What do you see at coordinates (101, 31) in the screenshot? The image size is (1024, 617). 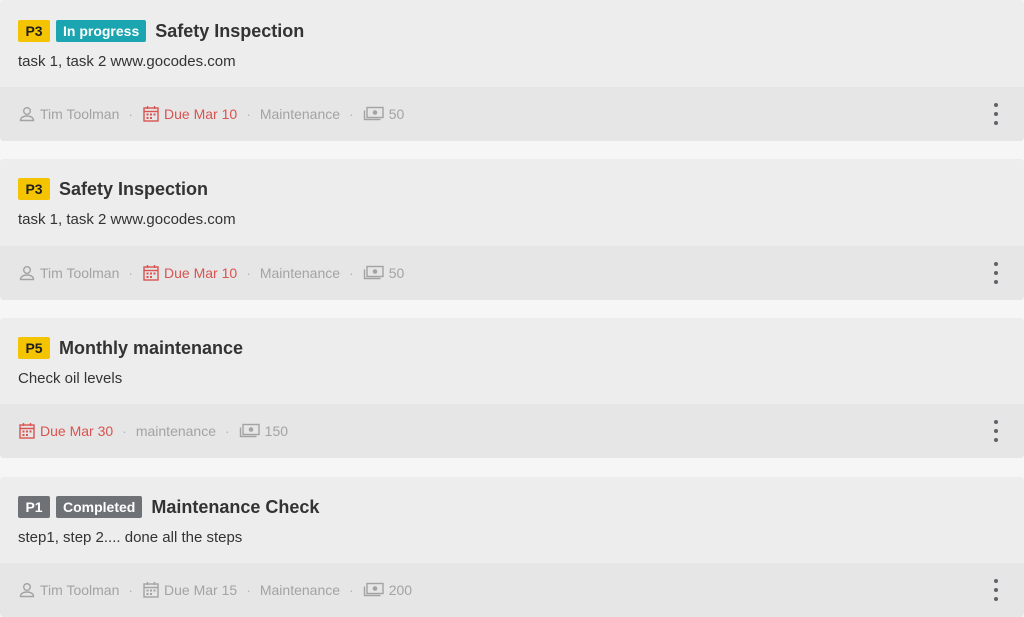 I see `status-badge: In progress` at bounding box center [101, 31].